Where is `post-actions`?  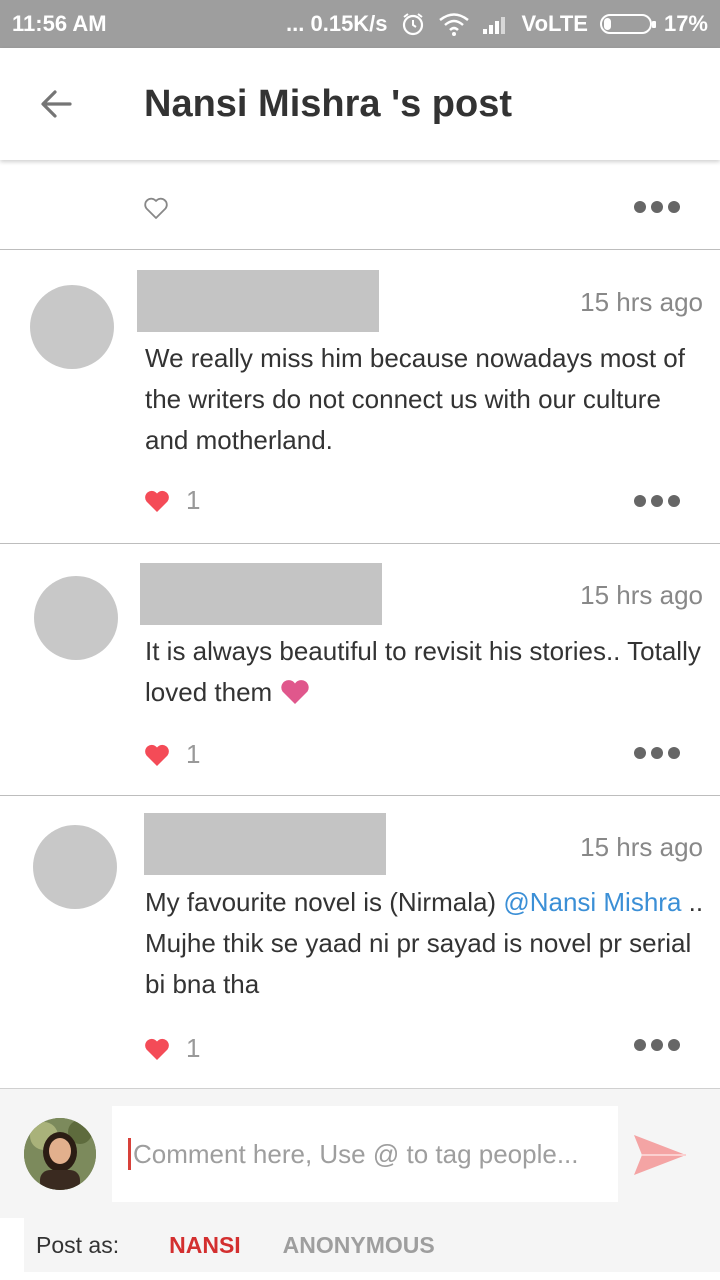
post-actions is located at coordinates (360, 205).